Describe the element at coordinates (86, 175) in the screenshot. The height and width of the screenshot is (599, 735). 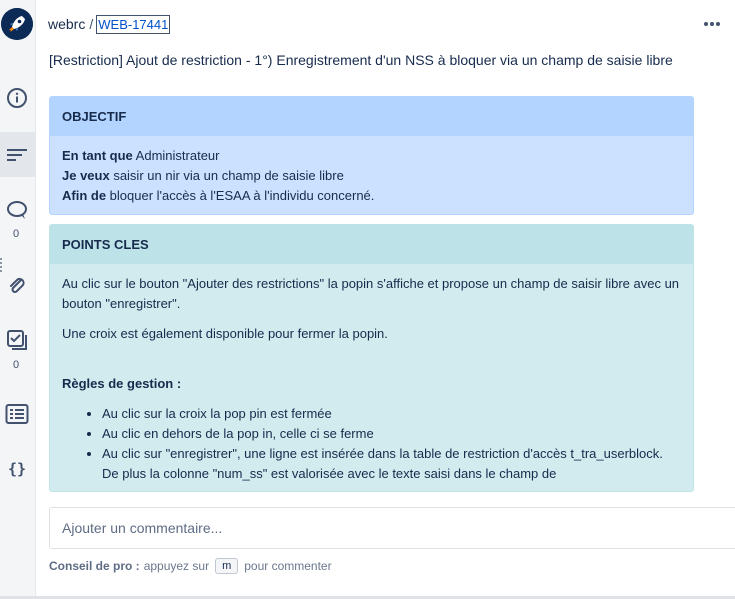
I see `objectif-label: Je veux` at that location.